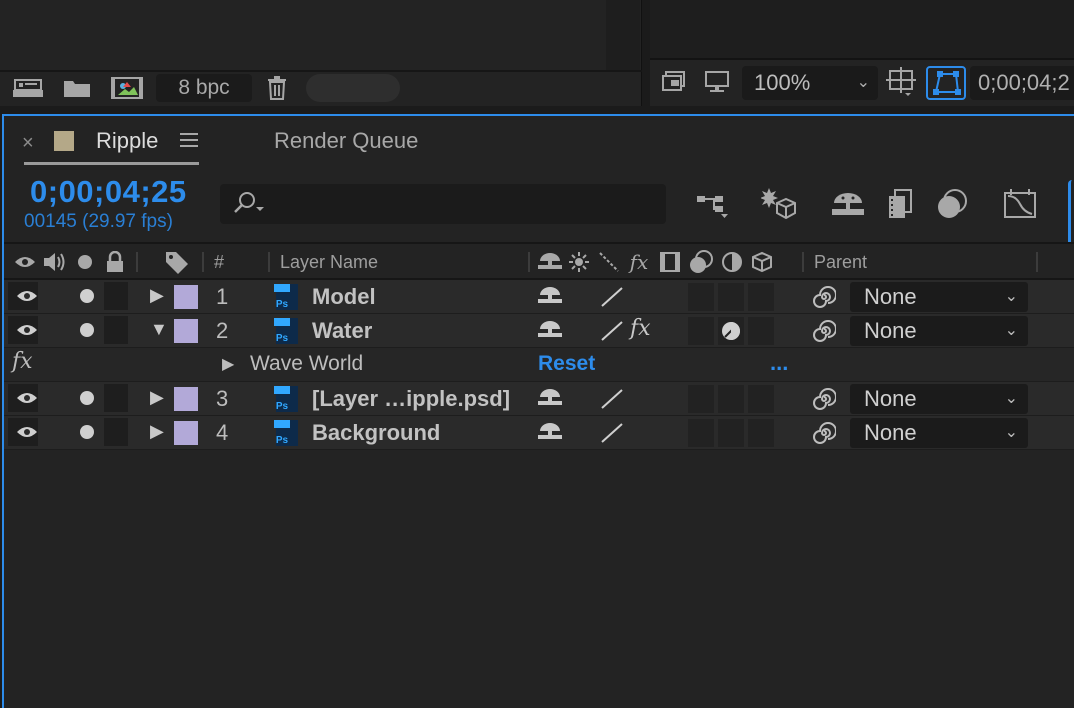 The width and height of the screenshot is (1074, 708). I want to click on mask-visibility-toggle, so click(946, 83).